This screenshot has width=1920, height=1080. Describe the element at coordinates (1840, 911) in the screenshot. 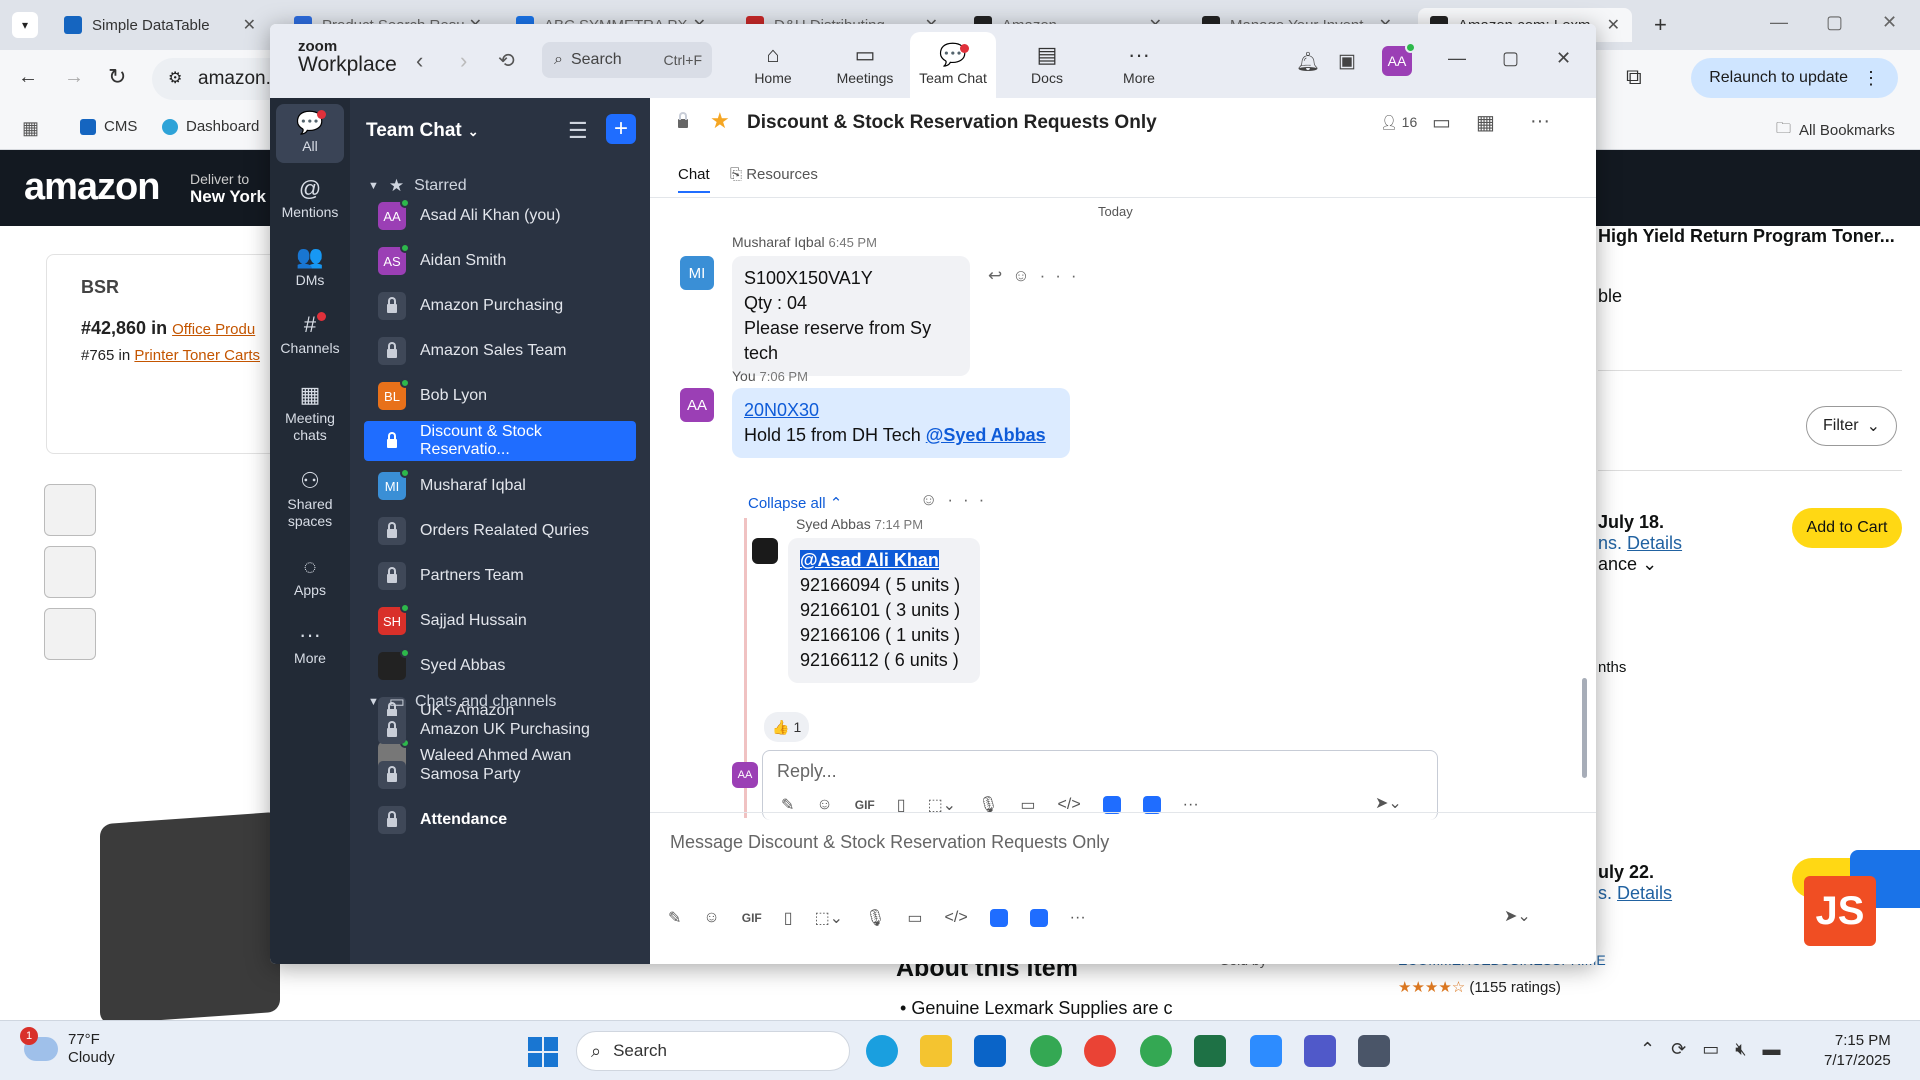

I see `js-extension-badge: JS` at that location.